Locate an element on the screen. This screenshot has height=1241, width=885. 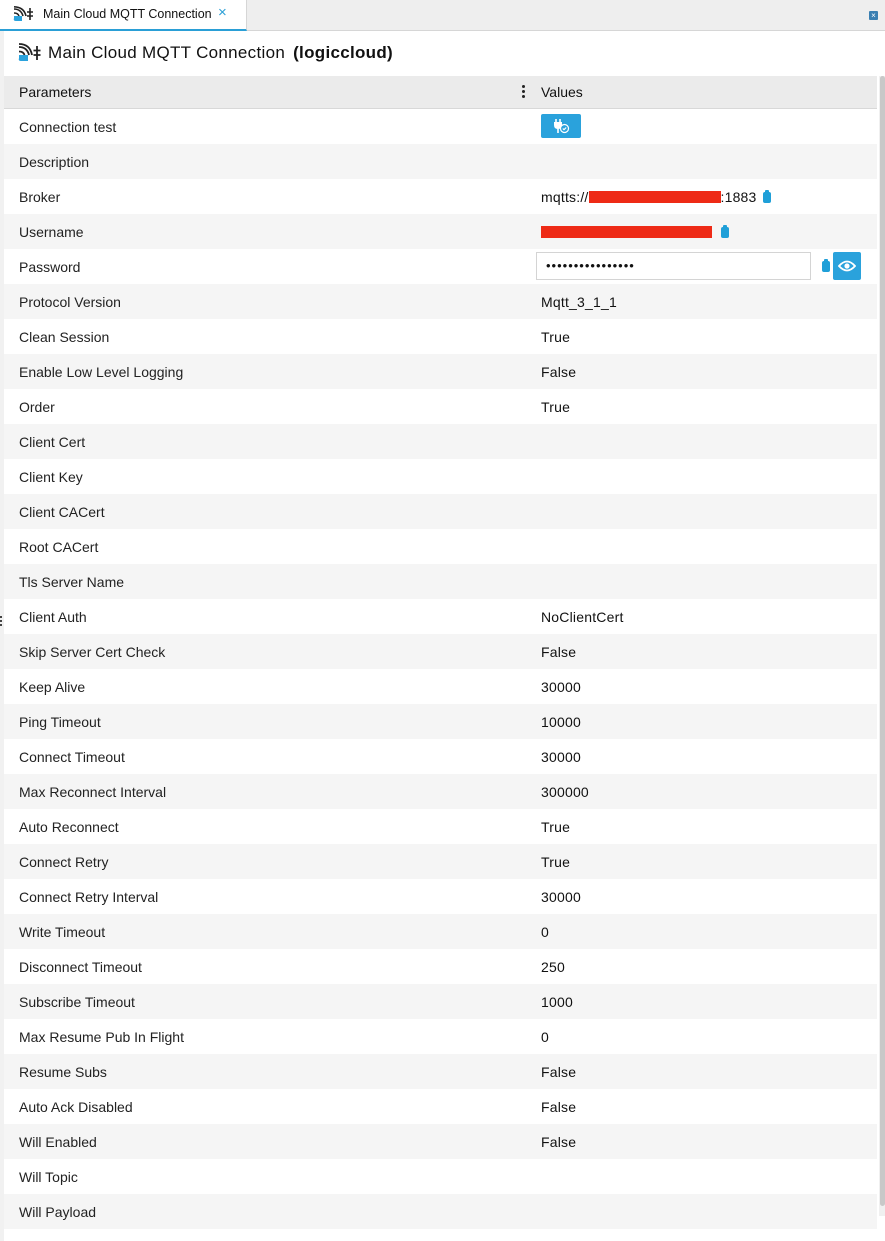
param-label: Subscribe Timeout is located at coordinates (77, 1002).